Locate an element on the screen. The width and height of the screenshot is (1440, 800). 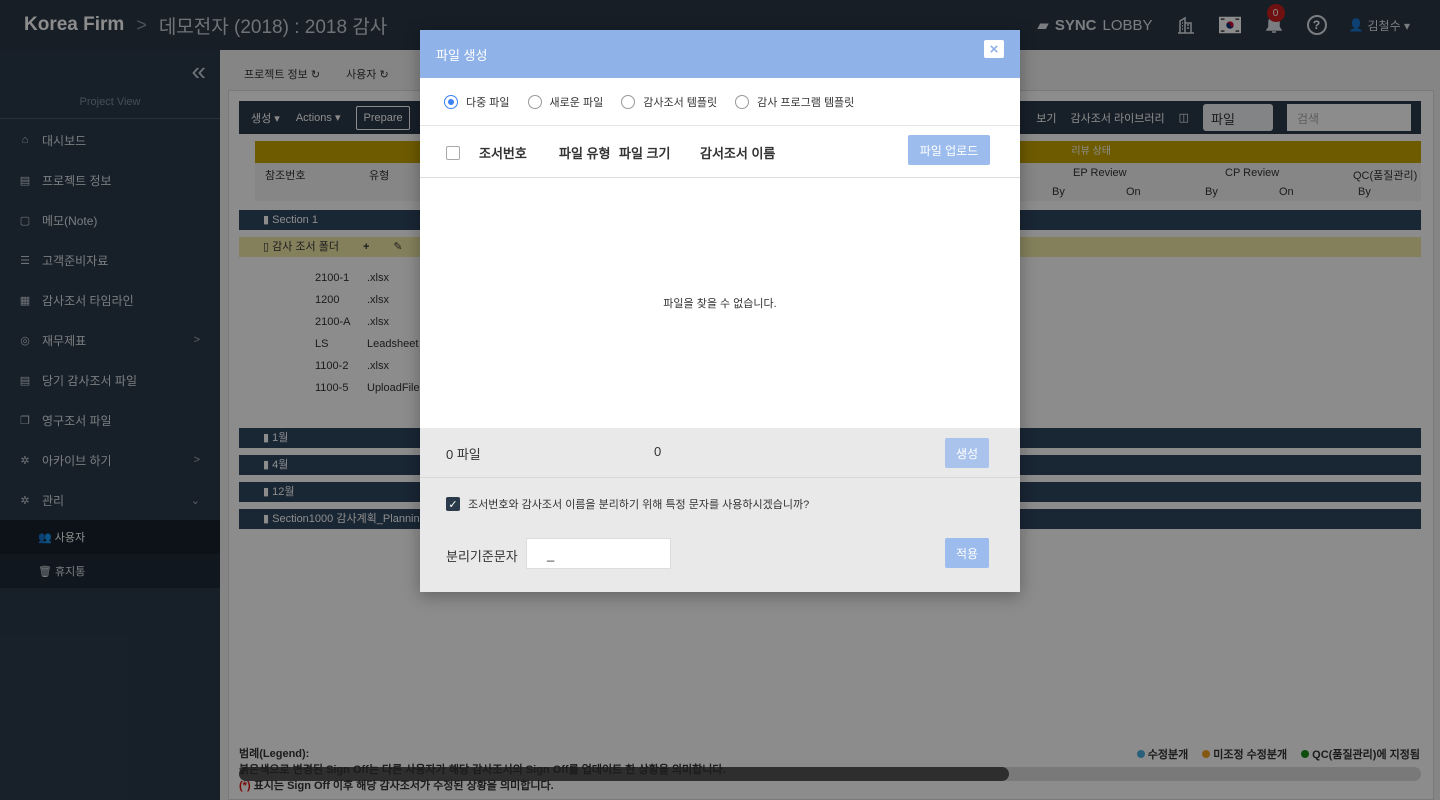
close-icon: × is located at coordinates (994, 49).